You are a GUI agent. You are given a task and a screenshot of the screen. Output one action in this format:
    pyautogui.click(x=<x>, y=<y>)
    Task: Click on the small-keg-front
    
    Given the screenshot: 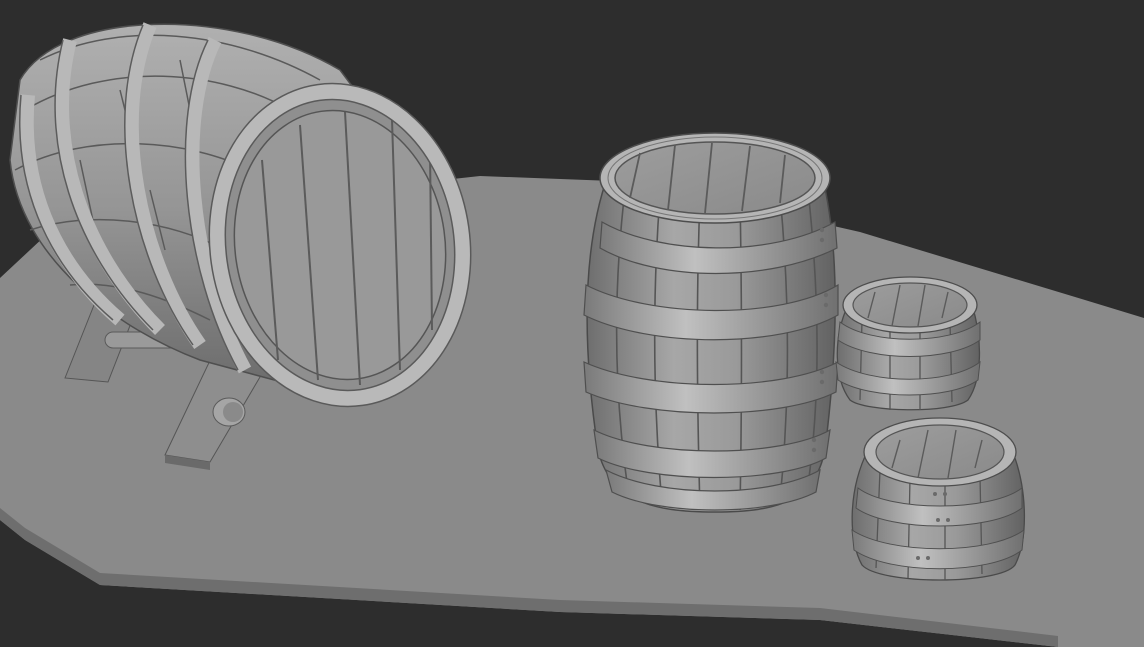 What is the action you would take?
    pyautogui.click(x=938, y=499)
    